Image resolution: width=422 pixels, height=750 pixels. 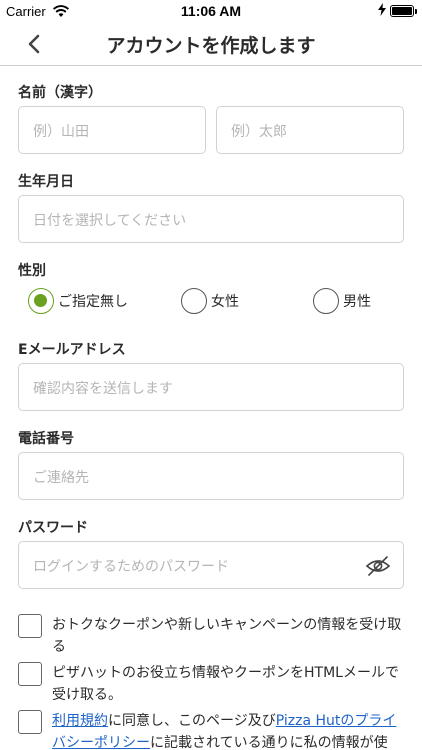 What do you see at coordinates (53, 528) in the screenshot?
I see `password-label: パスワード` at bounding box center [53, 528].